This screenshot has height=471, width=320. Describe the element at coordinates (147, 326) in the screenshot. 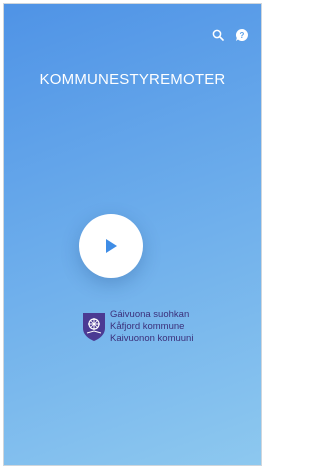

I see `logo-line-norwegian: Kåfjord kommune` at that location.